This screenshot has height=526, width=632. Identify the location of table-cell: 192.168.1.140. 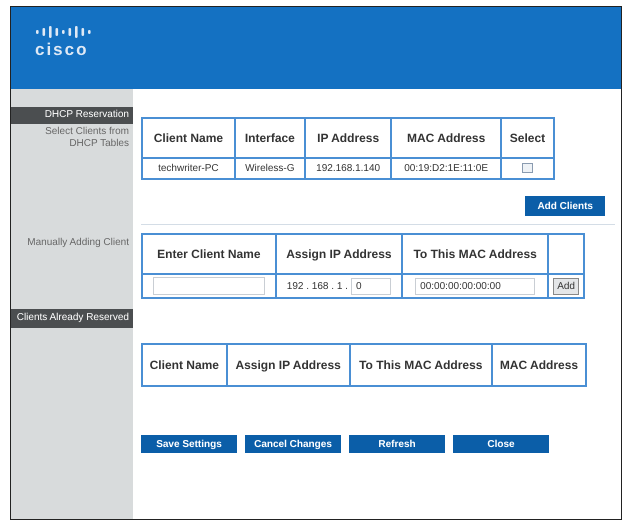
(348, 168).